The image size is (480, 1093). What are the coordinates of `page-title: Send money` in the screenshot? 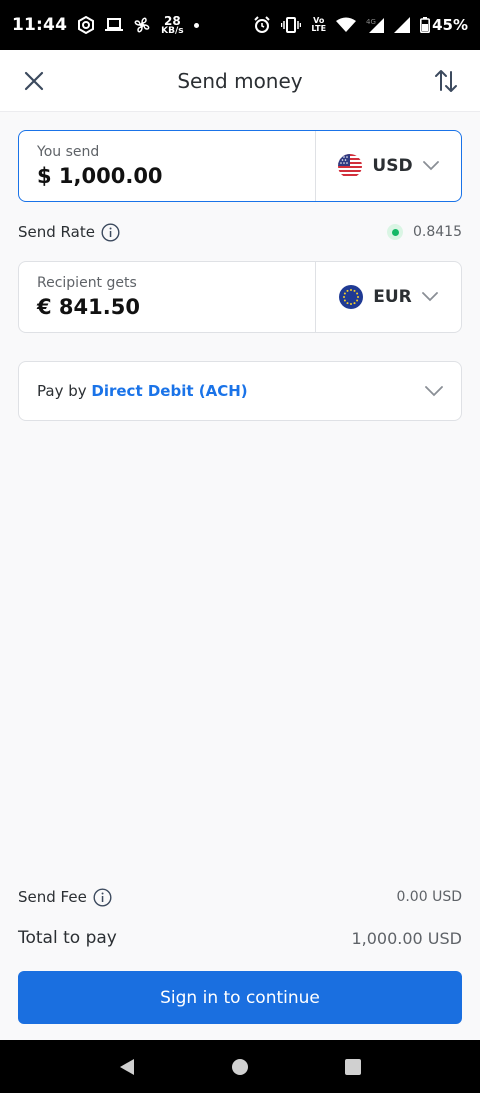 It's located at (240, 80).